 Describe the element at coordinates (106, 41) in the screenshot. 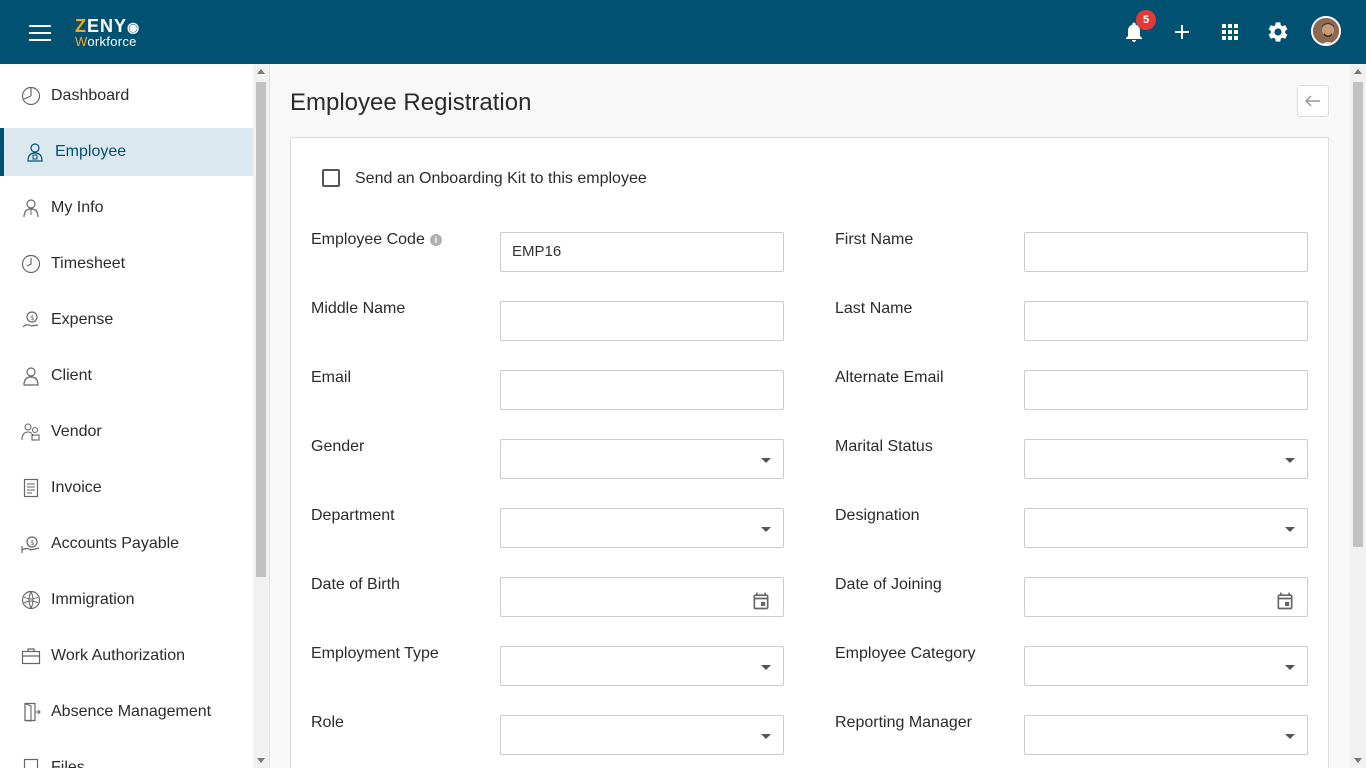

I see `logo-subtitle: Workforce` at that location.